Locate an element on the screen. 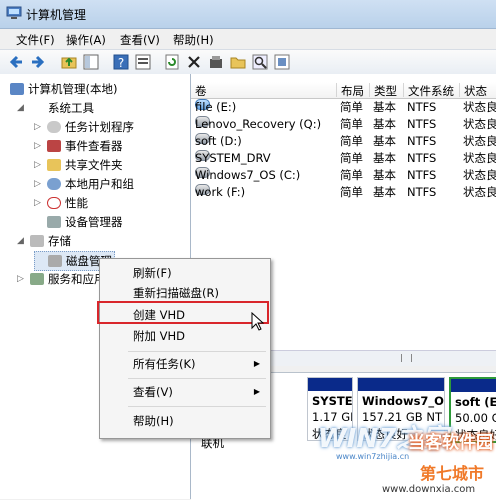  tree-item-performance: ▷ 性能 is located at coordinates (61, 203).